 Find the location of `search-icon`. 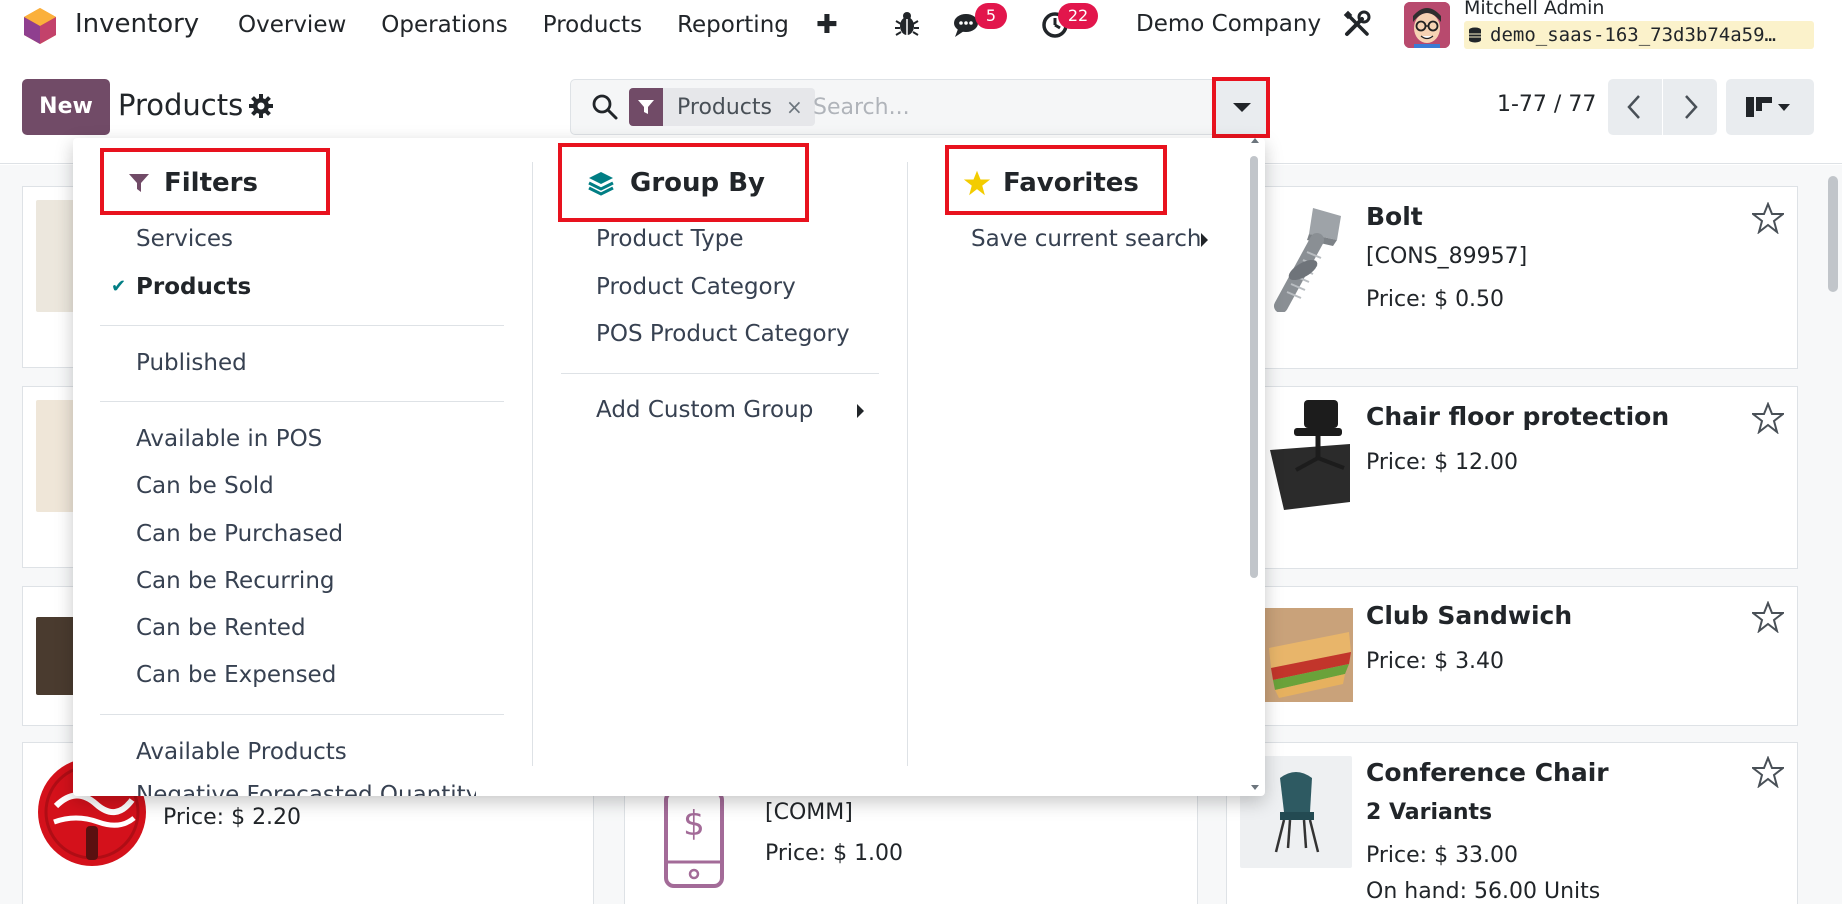

search-icon is located at coordinates (605, 107).